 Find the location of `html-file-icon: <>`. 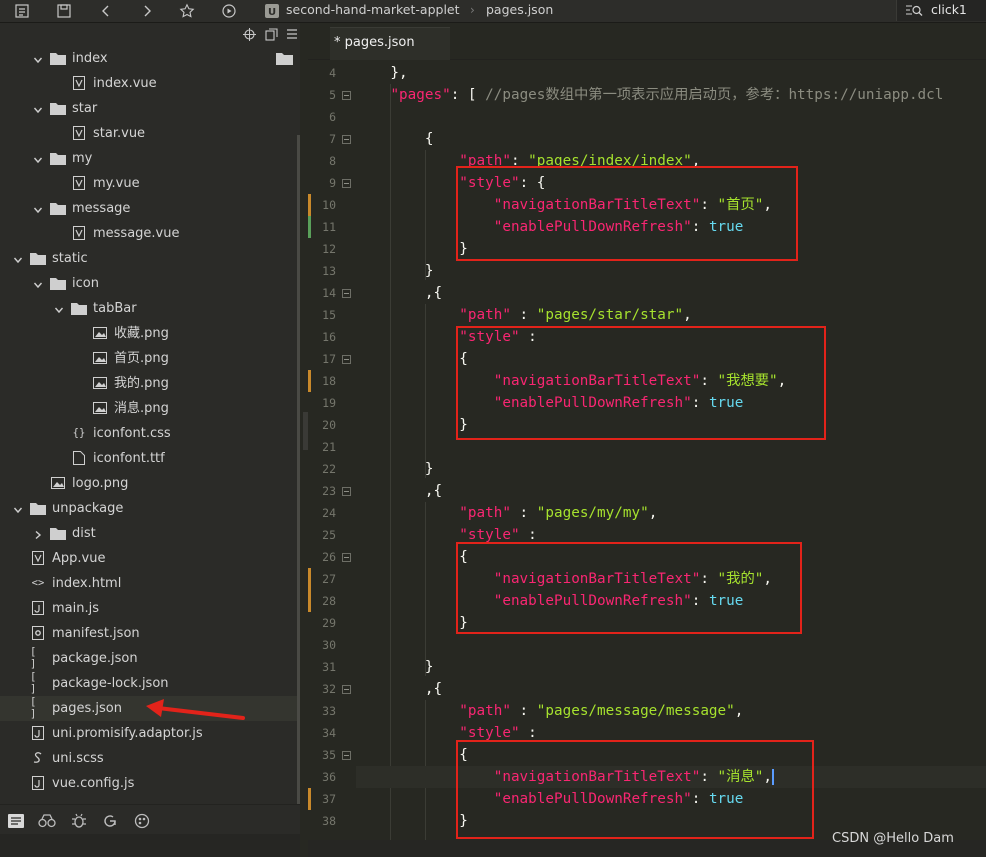

html-file-icon: <> is located at coordinates (38, 583).